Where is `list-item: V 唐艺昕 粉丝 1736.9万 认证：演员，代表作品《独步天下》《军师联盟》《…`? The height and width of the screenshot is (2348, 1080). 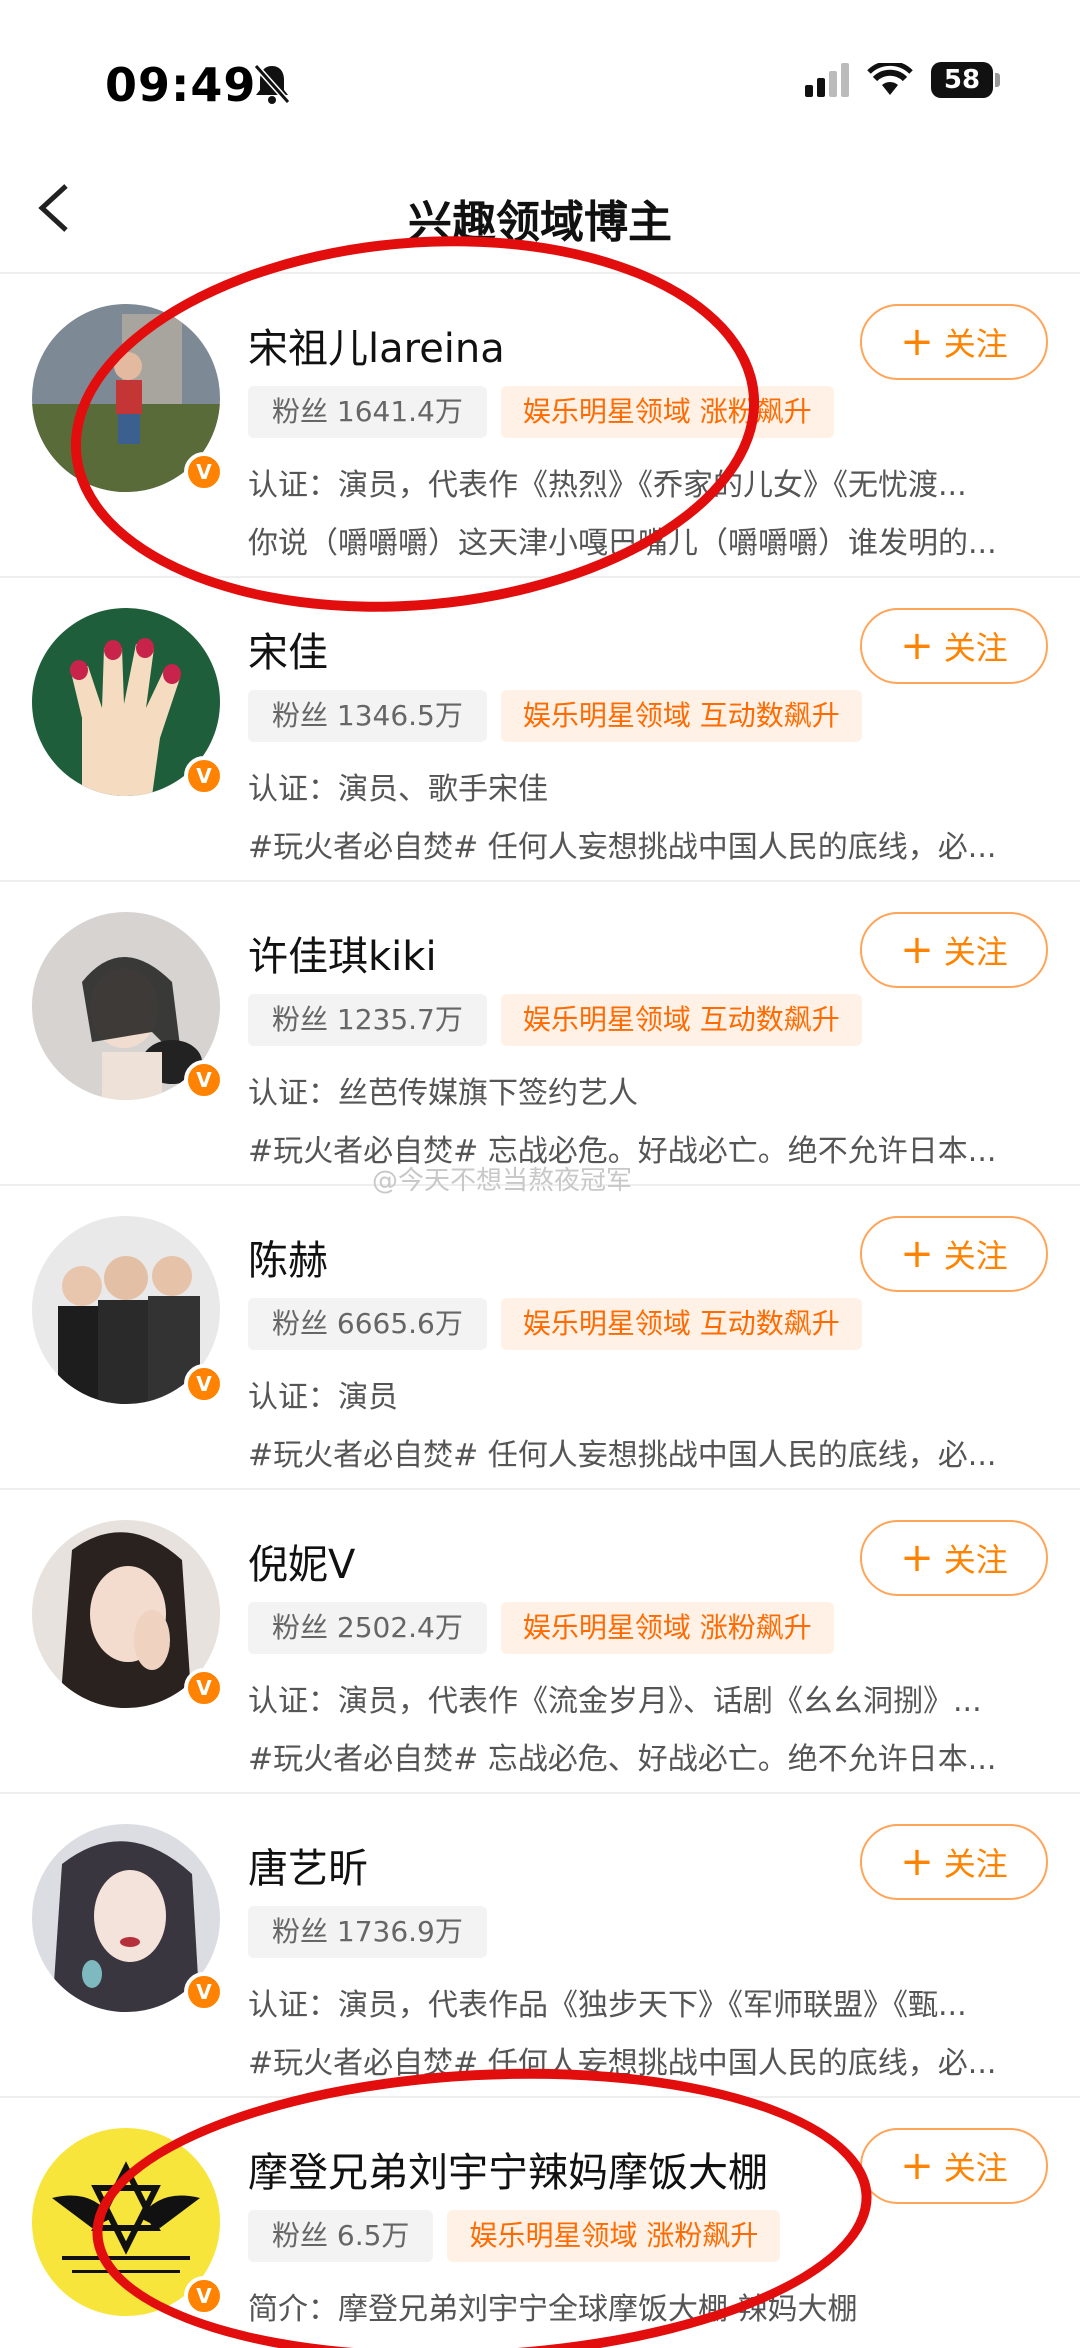
list-item: V 唐艺昕 粉丝 1736.9万 认证：演员，代表作品《独步天下》《军师联盟》《… is located at coordinates (540, 1944).